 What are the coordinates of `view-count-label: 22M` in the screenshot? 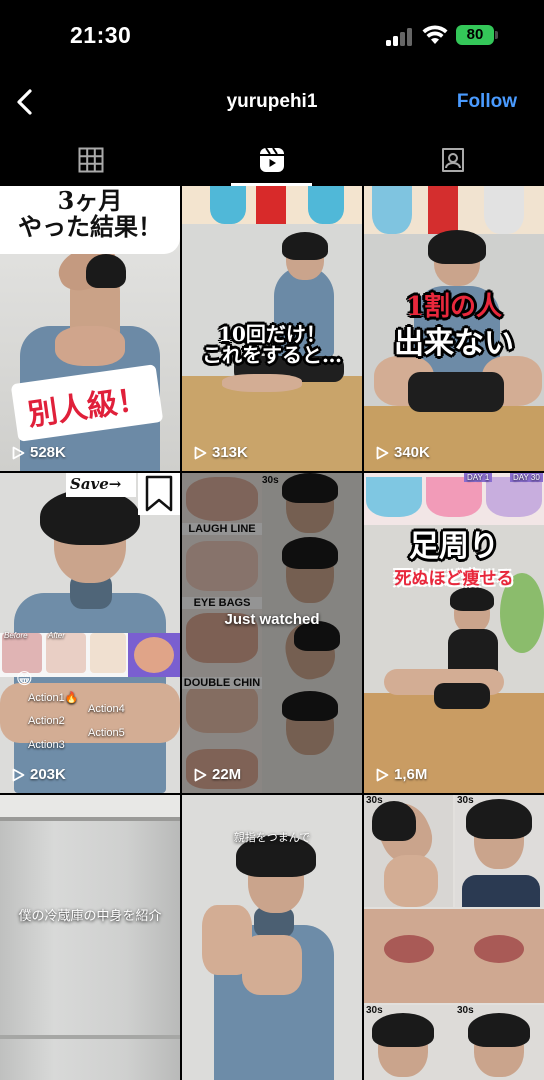 It's located at (227, 774).